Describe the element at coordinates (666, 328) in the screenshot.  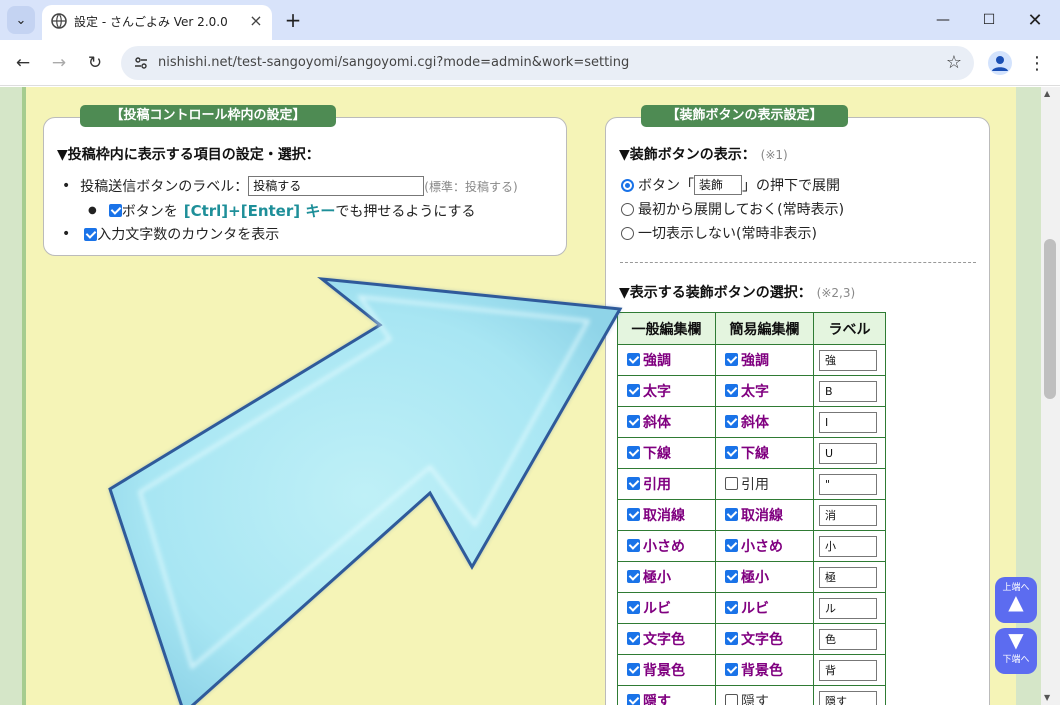
I see `col-header-general: 一般編集欄` at that location.